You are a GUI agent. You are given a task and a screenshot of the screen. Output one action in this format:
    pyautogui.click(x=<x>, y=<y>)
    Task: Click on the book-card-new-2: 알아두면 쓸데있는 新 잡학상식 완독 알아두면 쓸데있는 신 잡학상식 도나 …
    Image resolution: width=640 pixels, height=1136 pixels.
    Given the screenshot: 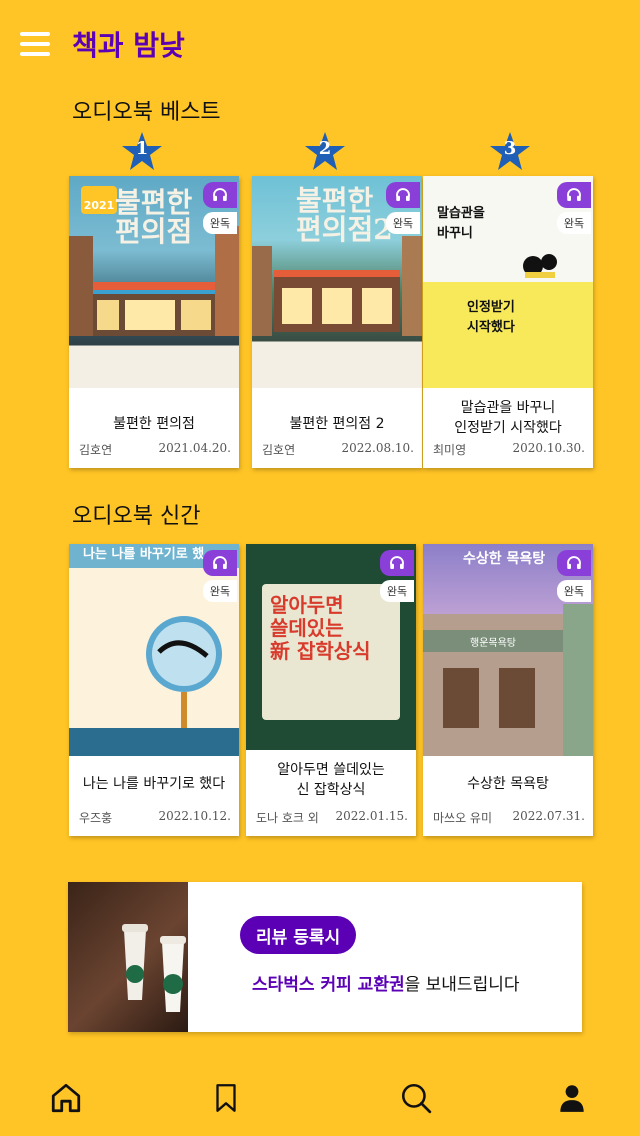 What is the action you would take?
    pyautogui.click(x=331, y=690)
    